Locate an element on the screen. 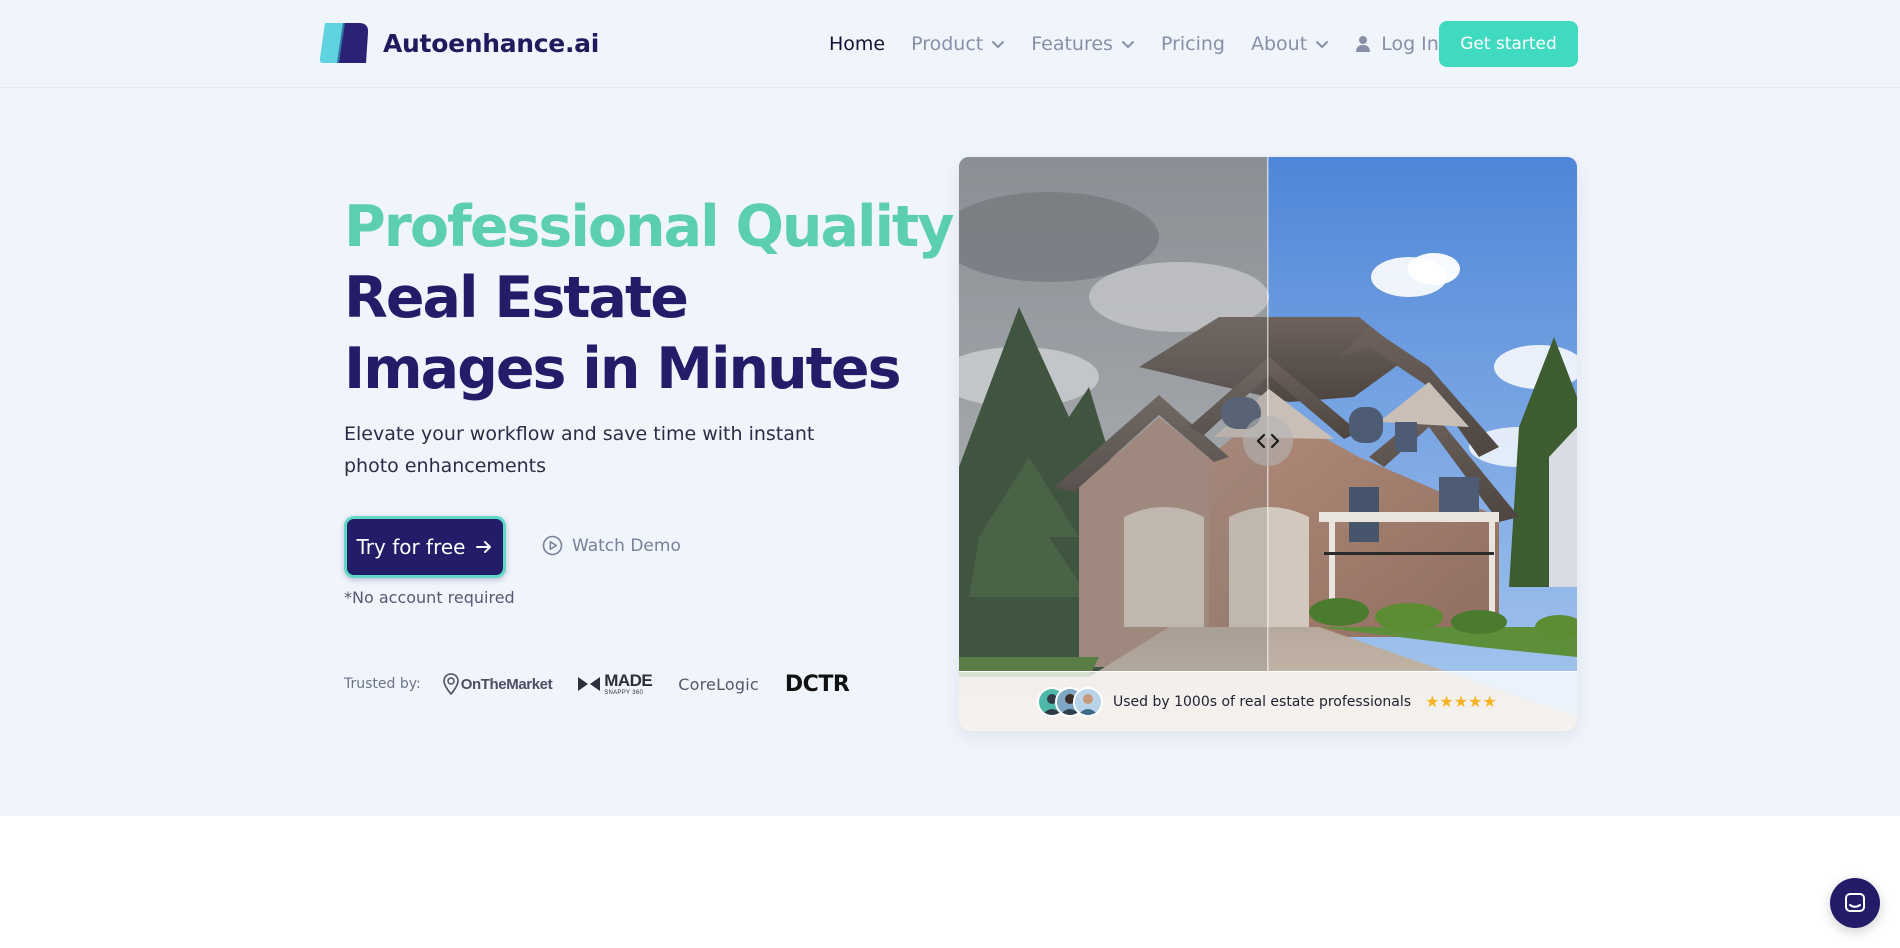  watch-demo-button: Watch Demo is located at coordinates (611, 545).